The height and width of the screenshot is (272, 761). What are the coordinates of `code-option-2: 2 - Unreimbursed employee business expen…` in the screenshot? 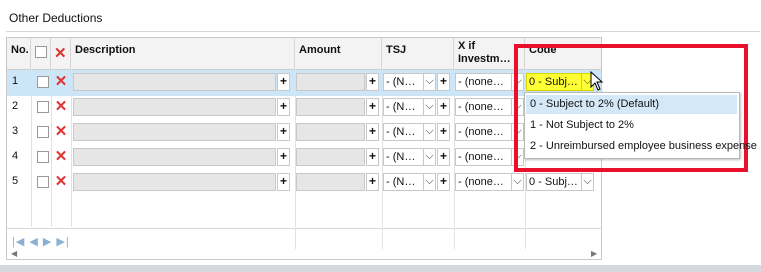 It's located at (641, 146).